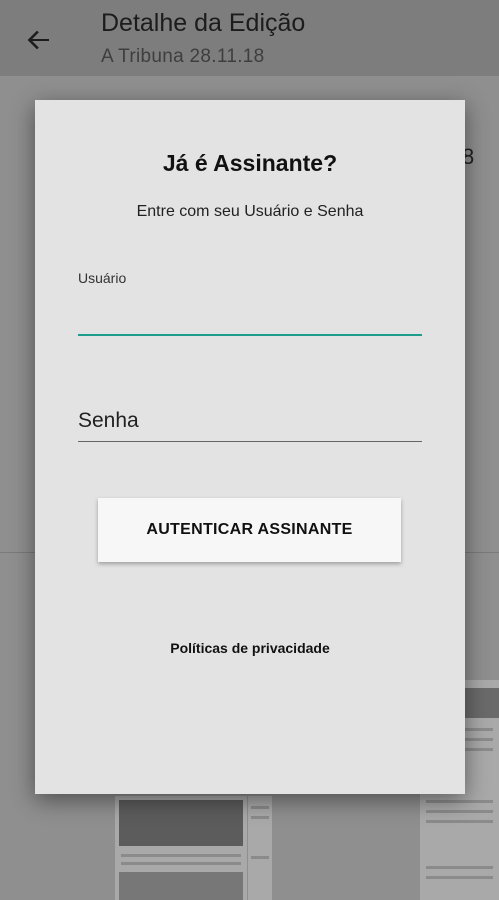 This screenshot has width=499, height=900. What do you see at coordinates (203, 23) in the screenshot?
I see `page-title: Detalhe da Edição` at bounding box center [203, 23].